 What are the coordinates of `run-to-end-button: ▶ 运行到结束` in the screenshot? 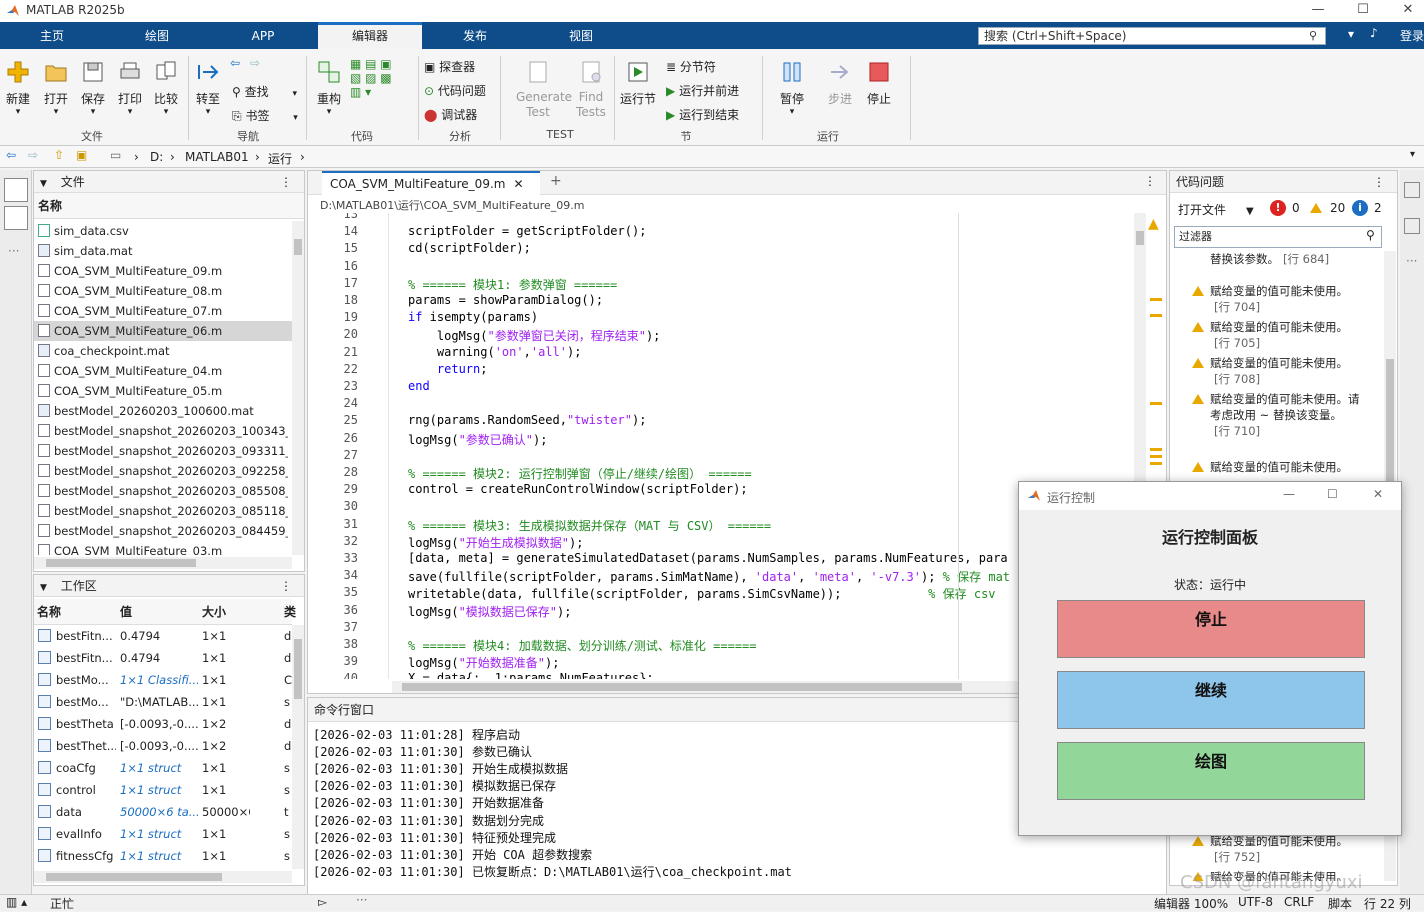 It's located at (702, 114).